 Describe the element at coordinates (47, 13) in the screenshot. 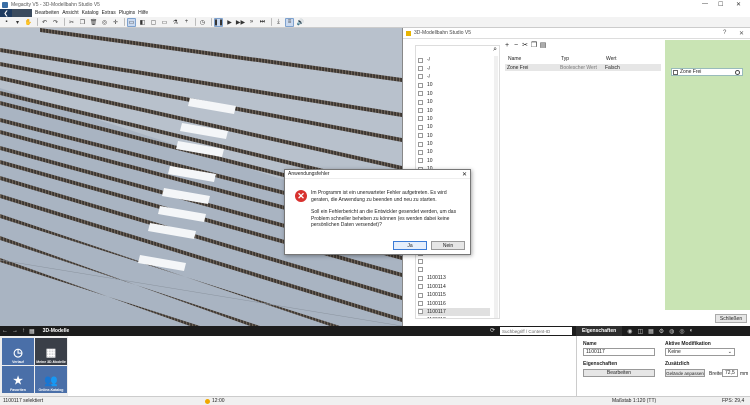

I see `menu-bearbeiten: Bearbeiten` at that location.